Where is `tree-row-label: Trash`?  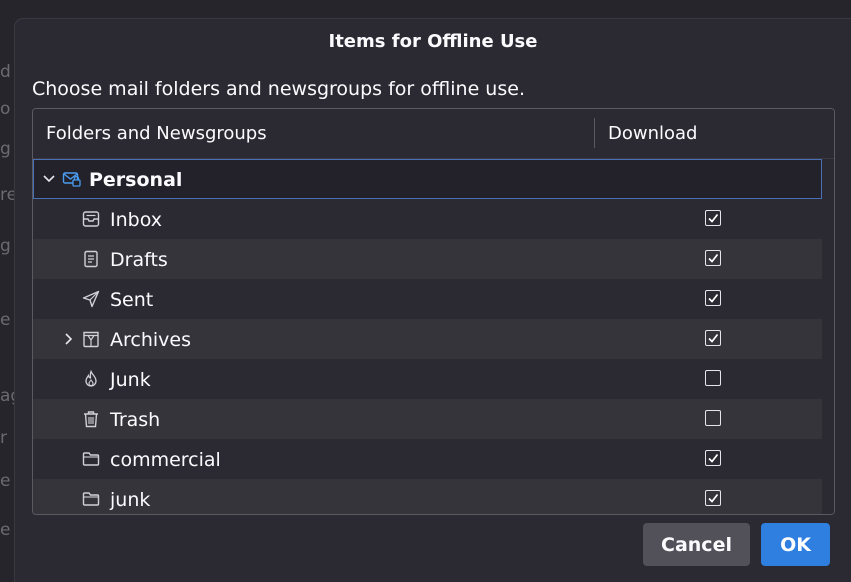
tree-row-label: Trash is located at coordinates (135, 420).